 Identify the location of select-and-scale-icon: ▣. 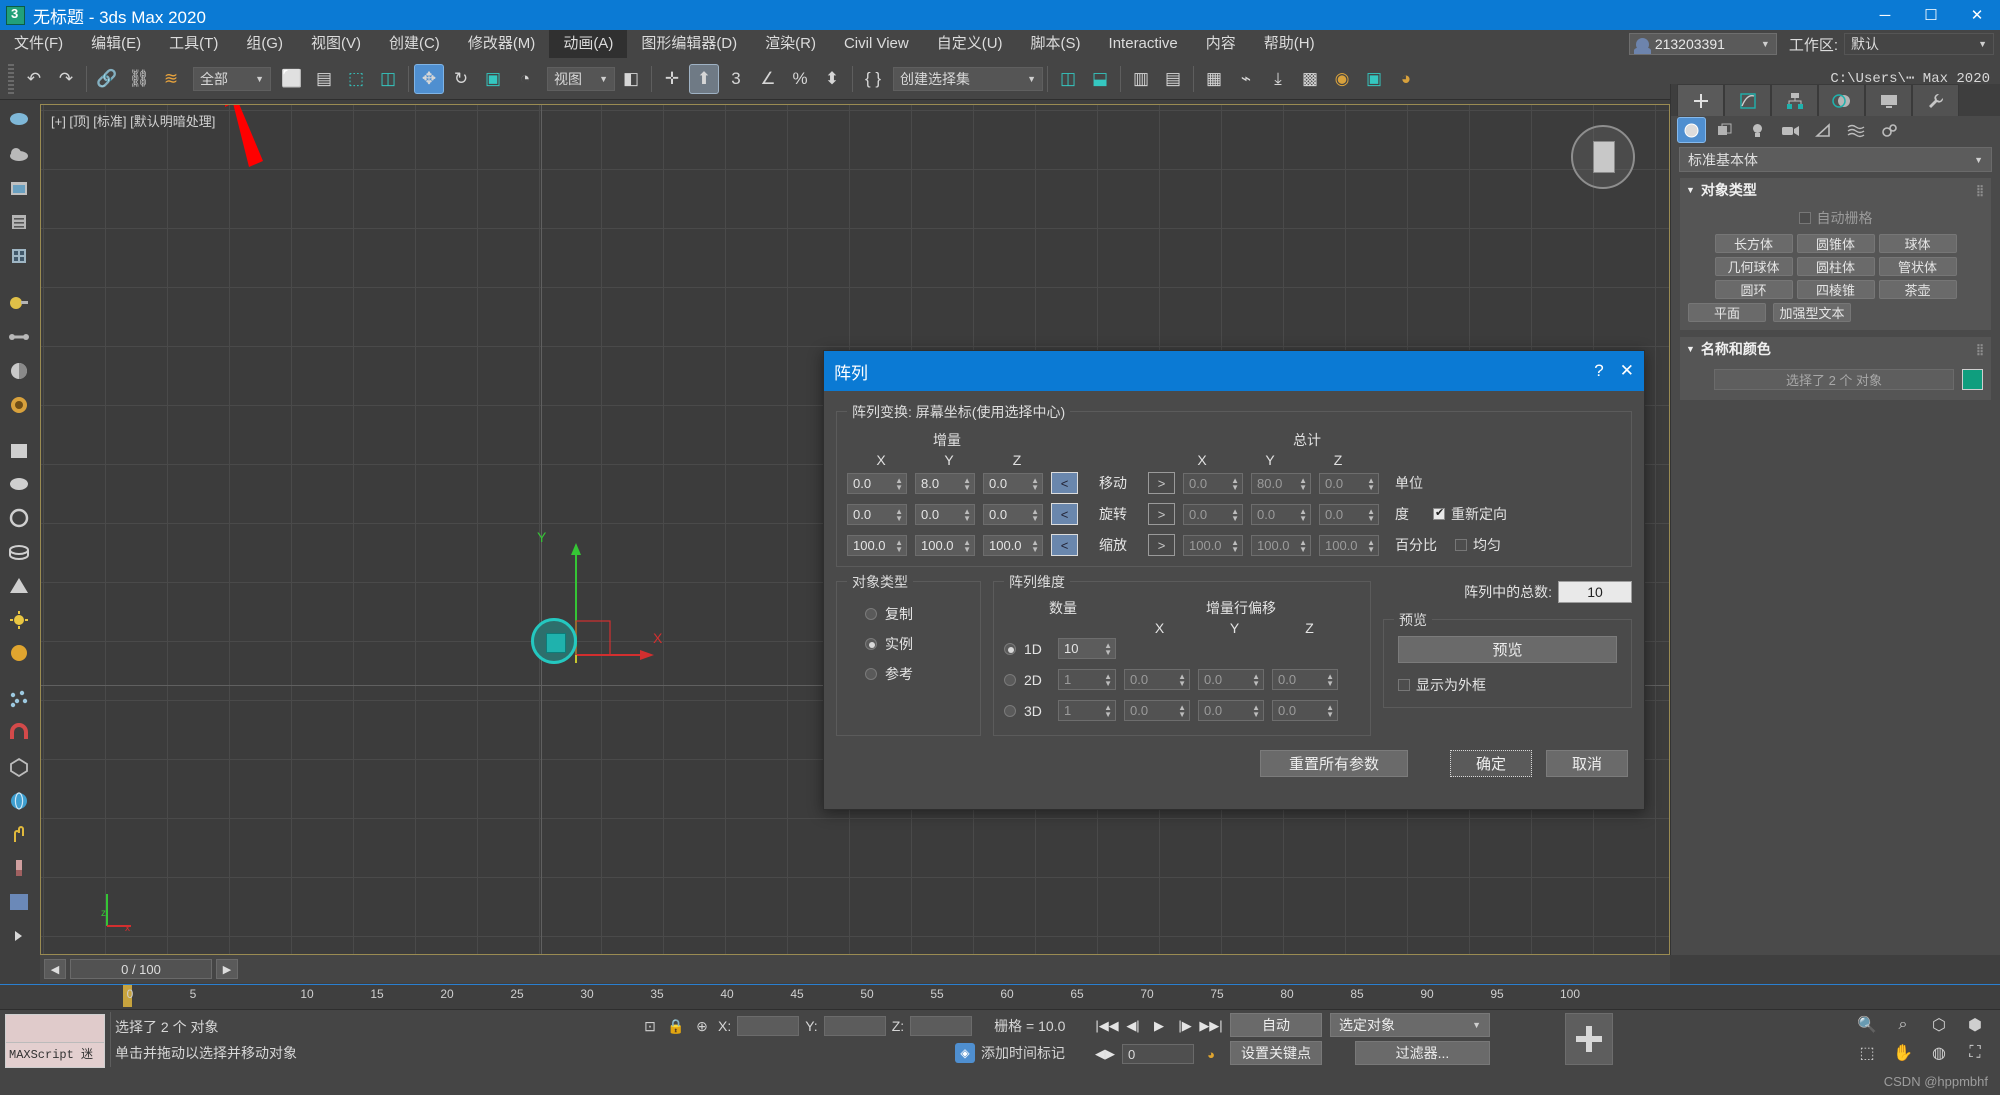
(493, 79).